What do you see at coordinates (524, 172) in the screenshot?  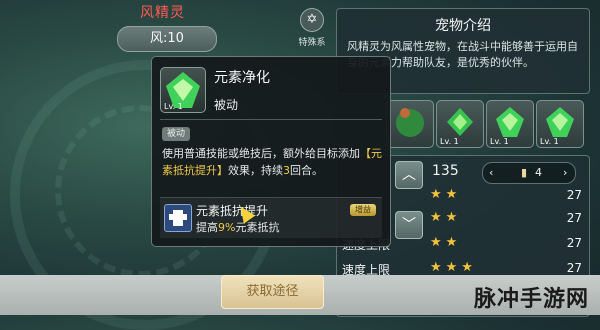 I see `card-icon: ▮` at bounding box center [524, 172].